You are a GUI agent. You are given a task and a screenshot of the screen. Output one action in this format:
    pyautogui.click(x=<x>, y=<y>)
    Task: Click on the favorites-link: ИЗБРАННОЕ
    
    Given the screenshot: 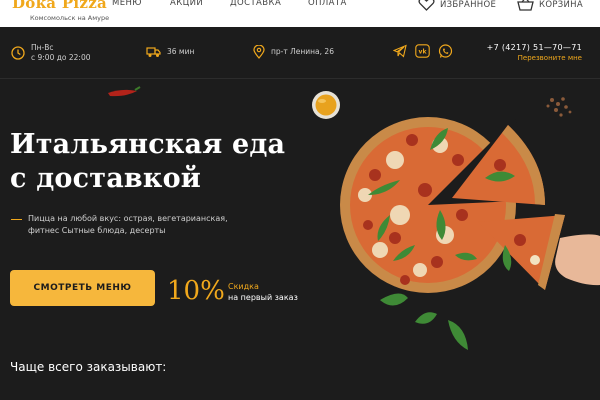 What is the action you would take?
    pyautogui.click(x=457, y=5)
    